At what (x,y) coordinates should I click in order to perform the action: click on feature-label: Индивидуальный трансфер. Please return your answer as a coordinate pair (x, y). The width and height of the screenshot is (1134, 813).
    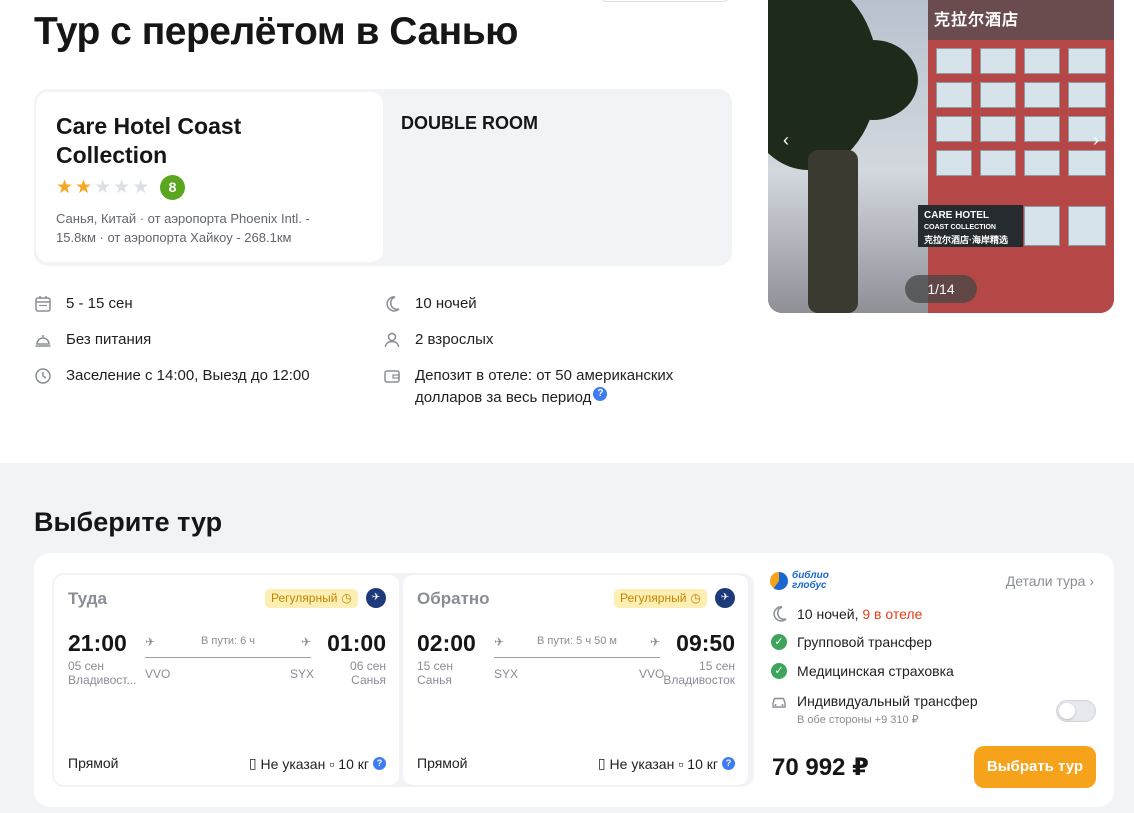
    Looking at the image, I should click on (887, 701).